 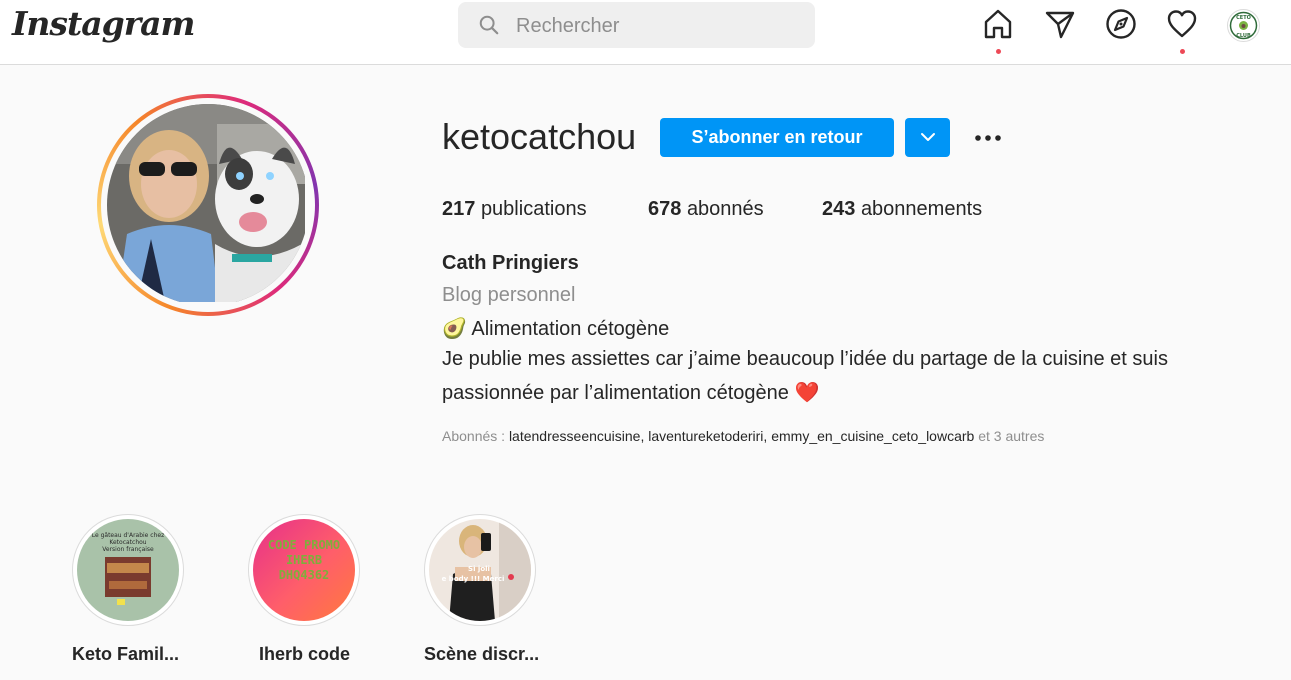 I want to click on search-placeholder: Rechercher, so click(x=568, y=26).